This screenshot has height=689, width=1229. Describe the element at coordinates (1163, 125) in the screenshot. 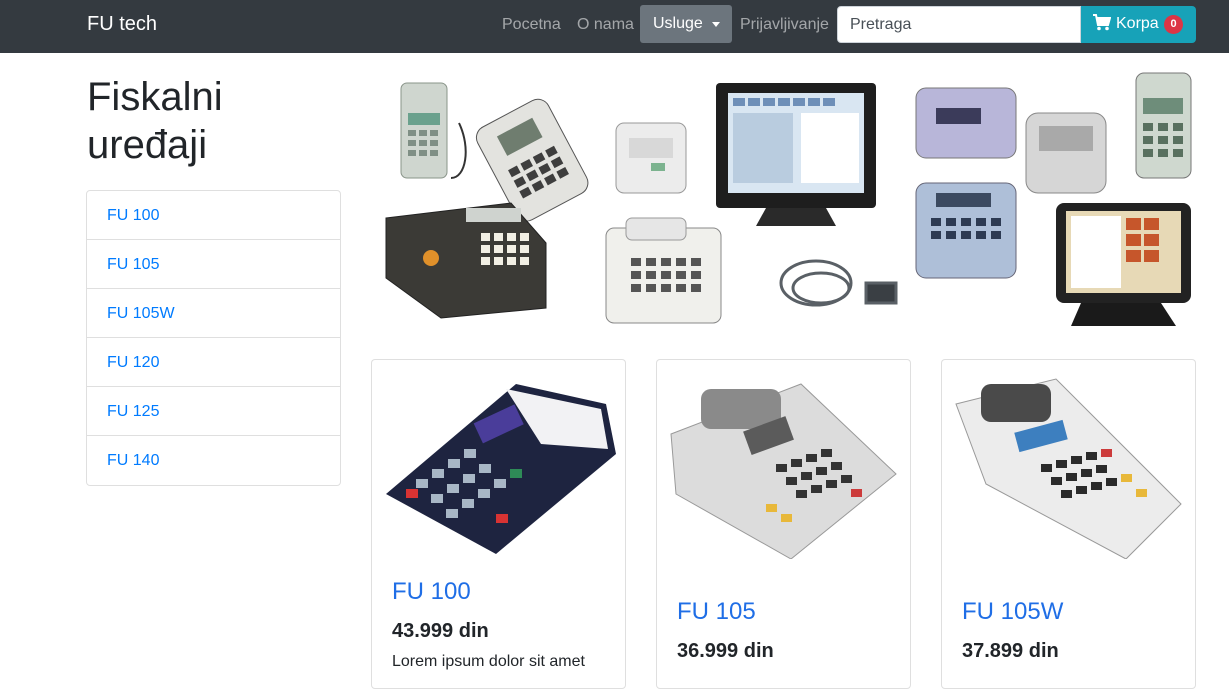

I see `green-handheld-image` at that location.